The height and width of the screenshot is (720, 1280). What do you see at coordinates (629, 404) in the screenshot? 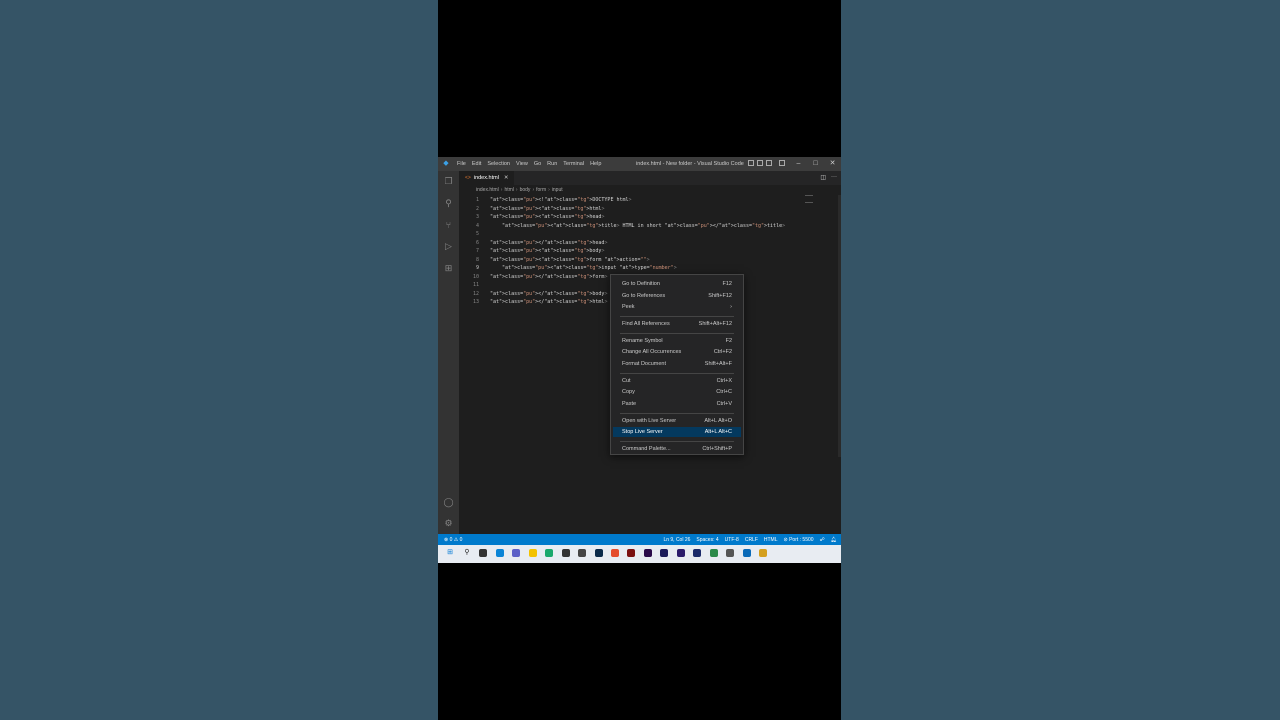
I see `menu-item-label: Paste` at bounding box center [629, 404].